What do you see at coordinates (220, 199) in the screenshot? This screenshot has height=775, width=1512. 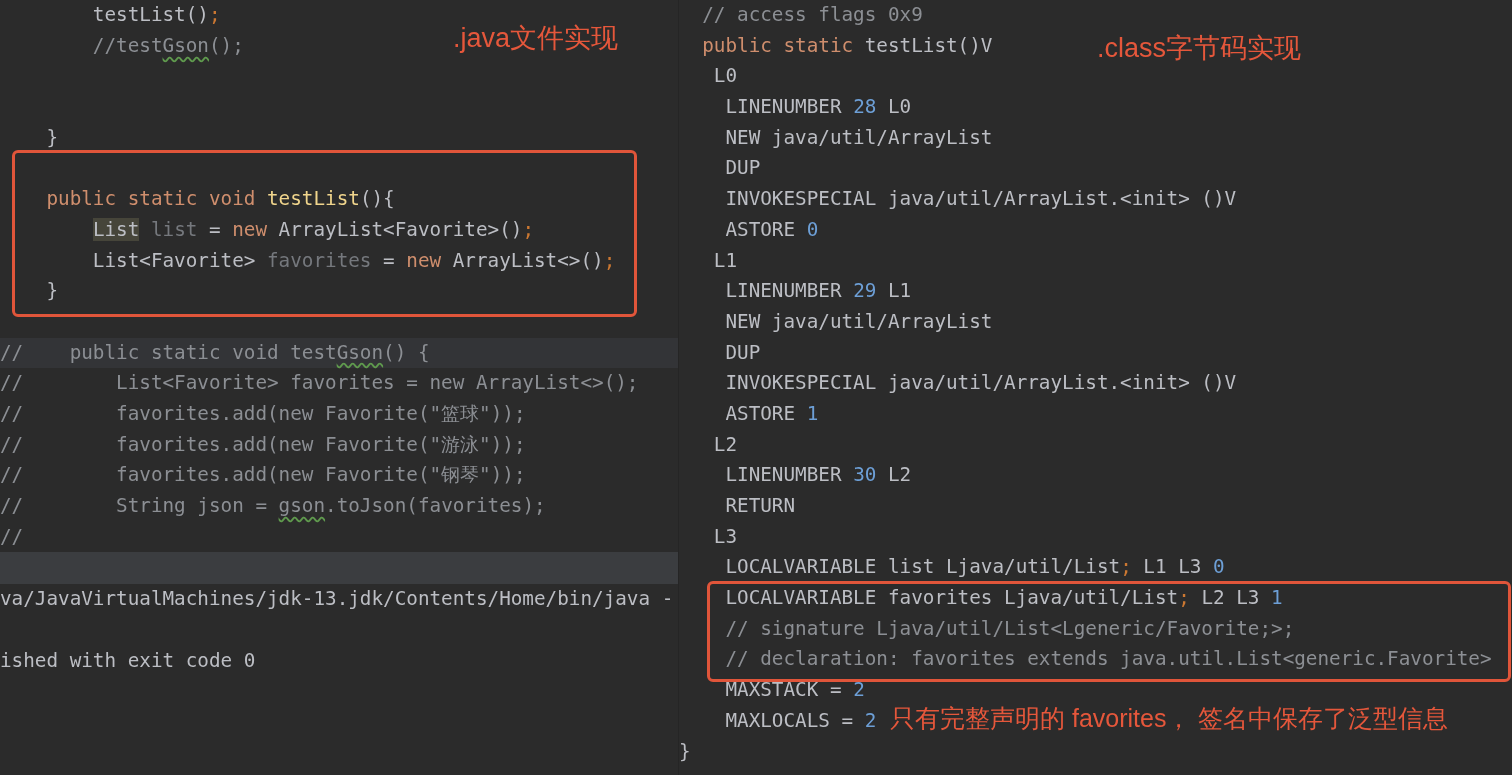 I see `code-line: public static void testList(){` at bounding box center [220, 199].